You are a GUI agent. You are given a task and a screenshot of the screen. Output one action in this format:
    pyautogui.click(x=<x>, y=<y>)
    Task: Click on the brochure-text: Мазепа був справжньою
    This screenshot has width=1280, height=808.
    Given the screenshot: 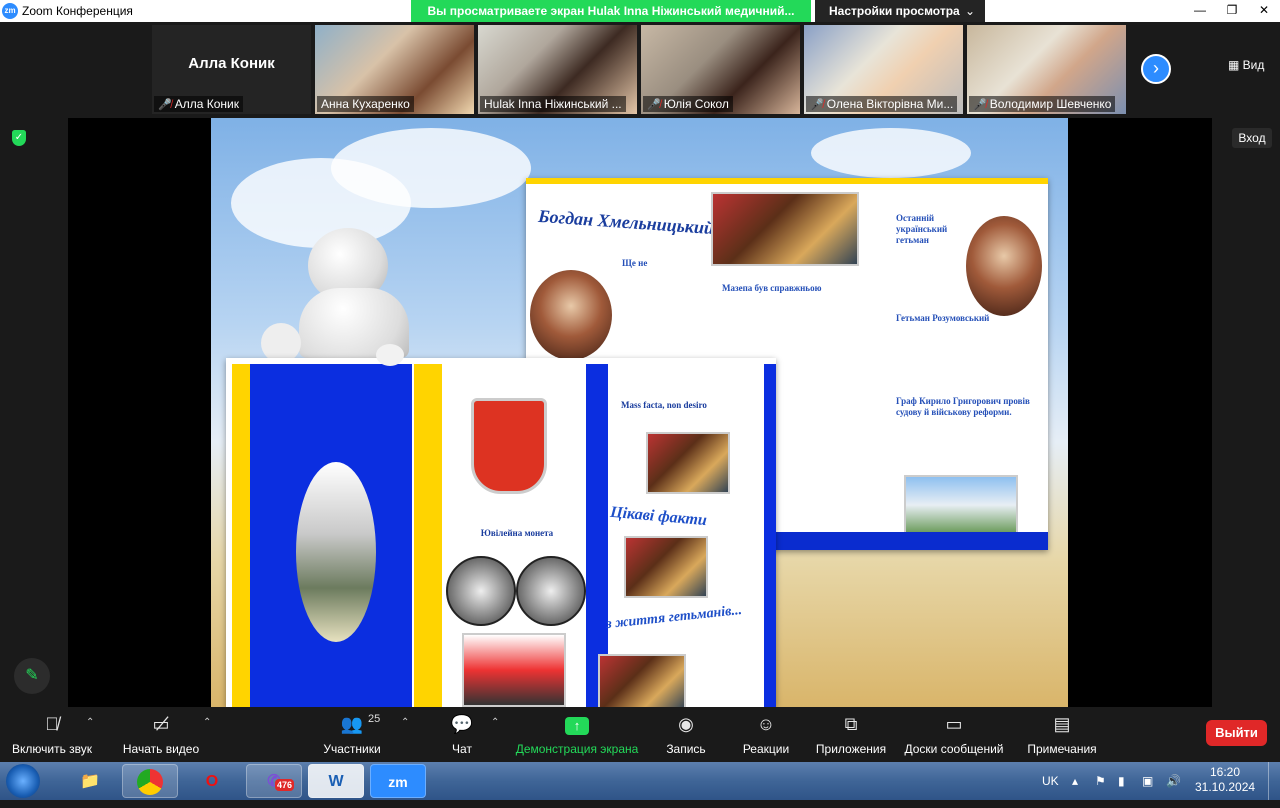 What is the action you would take?
    pyautogui.click(x=772, y=288)
    